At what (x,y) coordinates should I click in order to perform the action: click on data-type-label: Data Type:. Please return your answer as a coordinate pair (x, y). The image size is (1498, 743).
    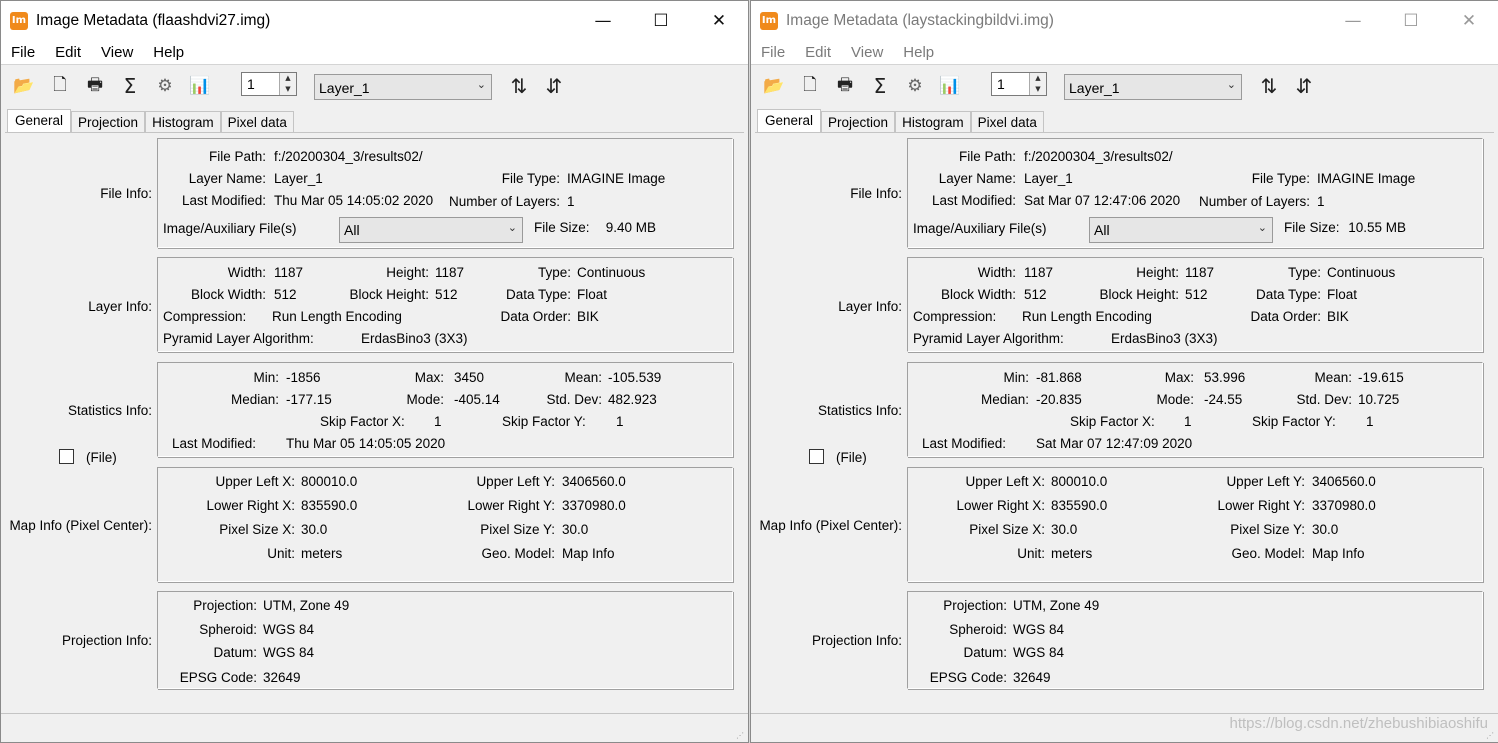
    Looking at the image, I should click on (1288, 294).